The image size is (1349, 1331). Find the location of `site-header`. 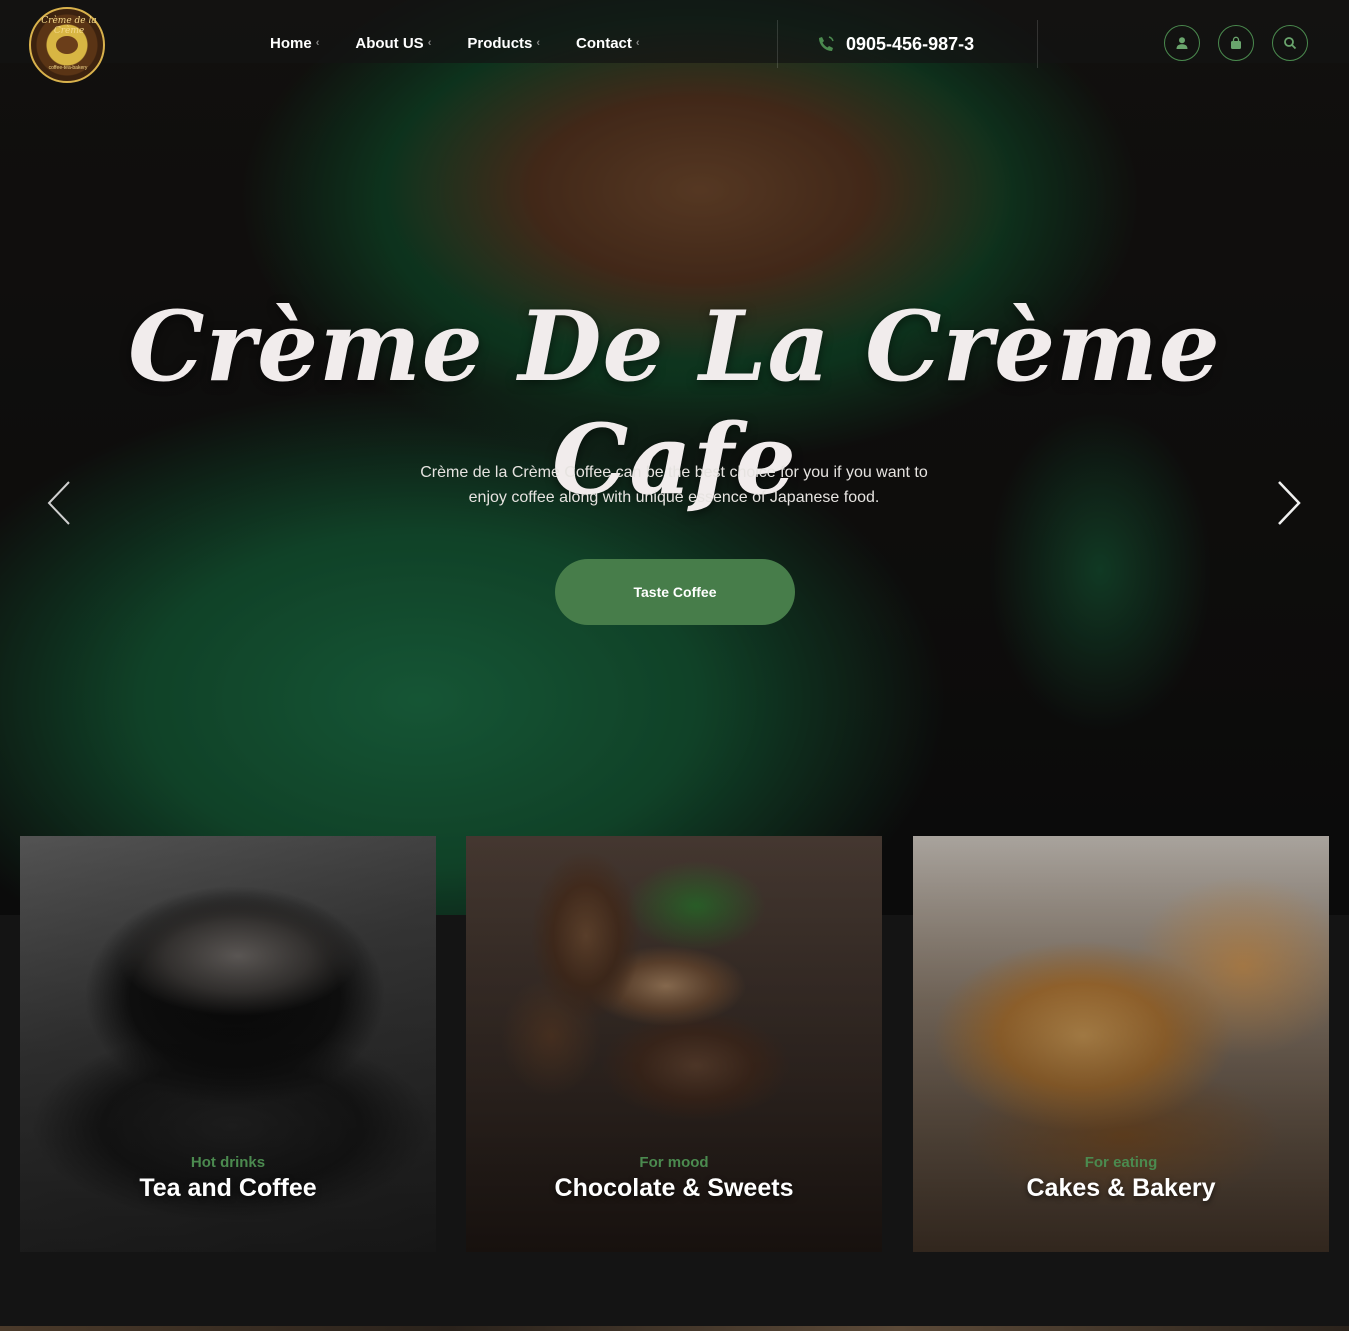

site-header is located at coordinates (674, 31).